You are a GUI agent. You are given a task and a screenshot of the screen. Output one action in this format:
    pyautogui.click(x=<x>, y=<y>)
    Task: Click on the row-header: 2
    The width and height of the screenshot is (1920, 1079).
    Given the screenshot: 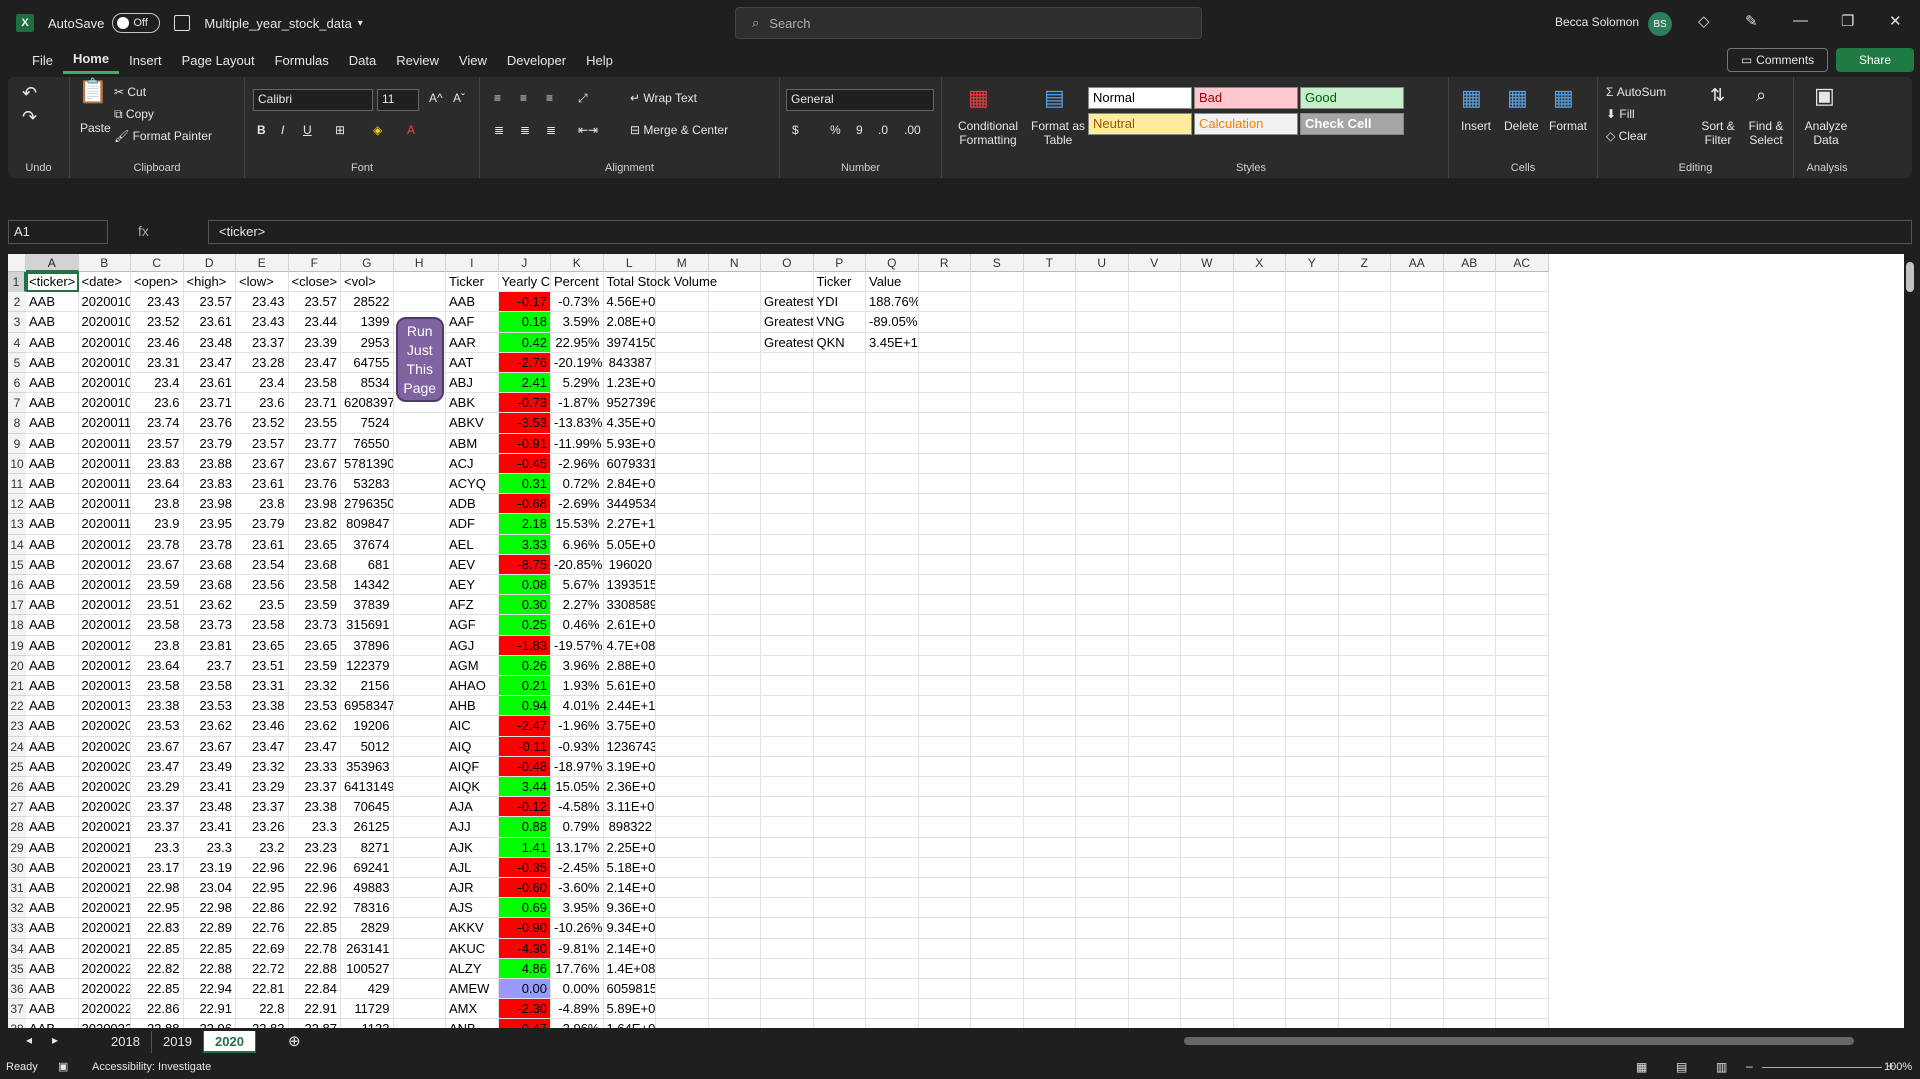 What is the action you would take?
    pyautogui.click(x=17, y=302)
    